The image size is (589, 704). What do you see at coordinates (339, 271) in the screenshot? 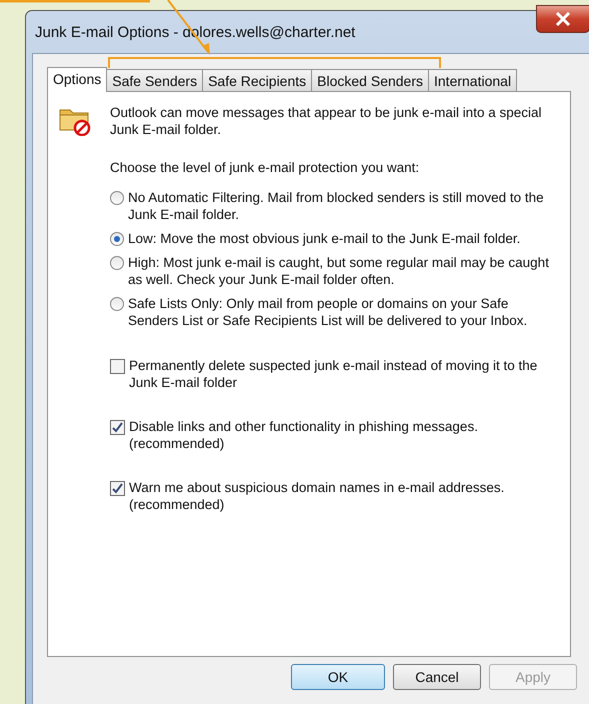
I see `radio-label: High: Most junk e-mail is caught, but some regular mail may be caught as well. Check your Junk E-mail folder often.` at bounding box center [339, 271].